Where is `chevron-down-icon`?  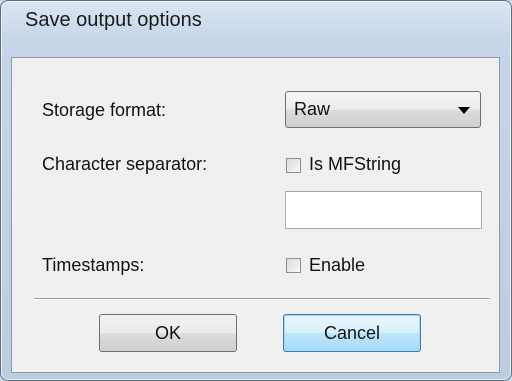 chevron-down-icon is located at coordinates (464, 110).